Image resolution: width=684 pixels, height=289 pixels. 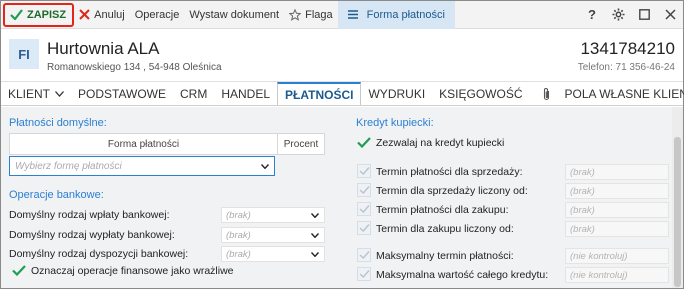 I want to click on flag-button: Flaga, so click(x=311, y=15).